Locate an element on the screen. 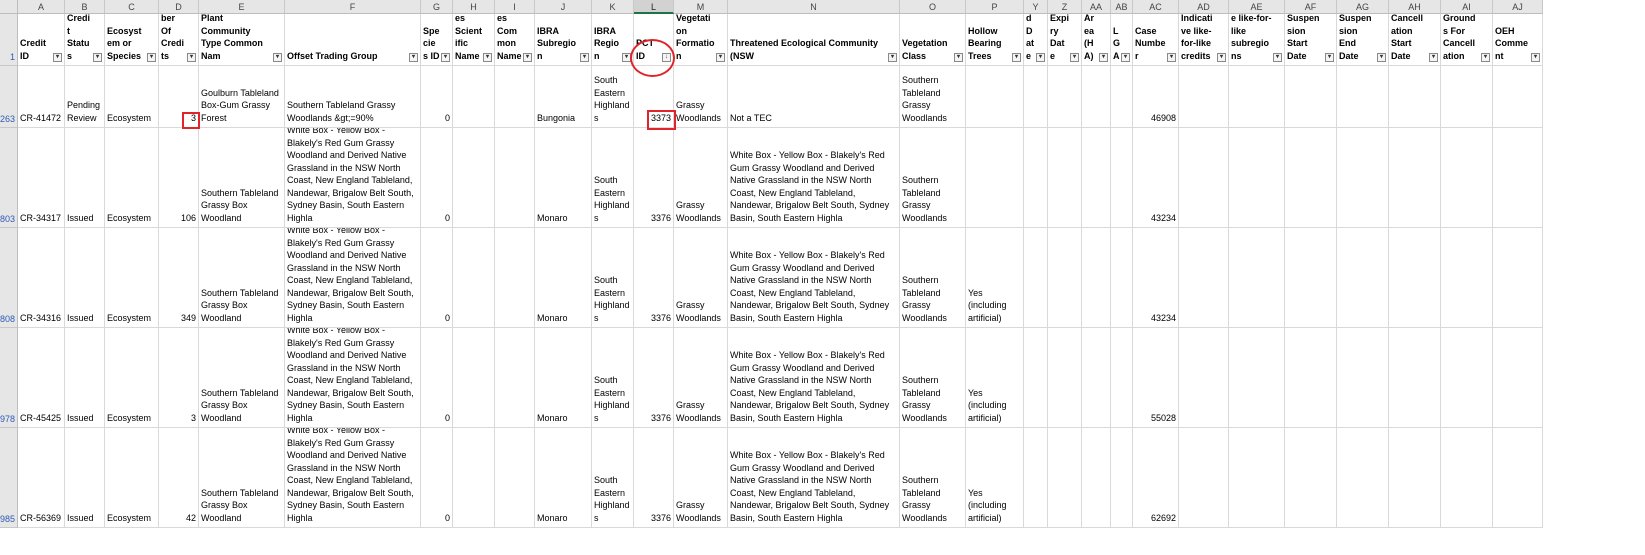  column-letter-ag: AG is located at coordinates (1363, 7).